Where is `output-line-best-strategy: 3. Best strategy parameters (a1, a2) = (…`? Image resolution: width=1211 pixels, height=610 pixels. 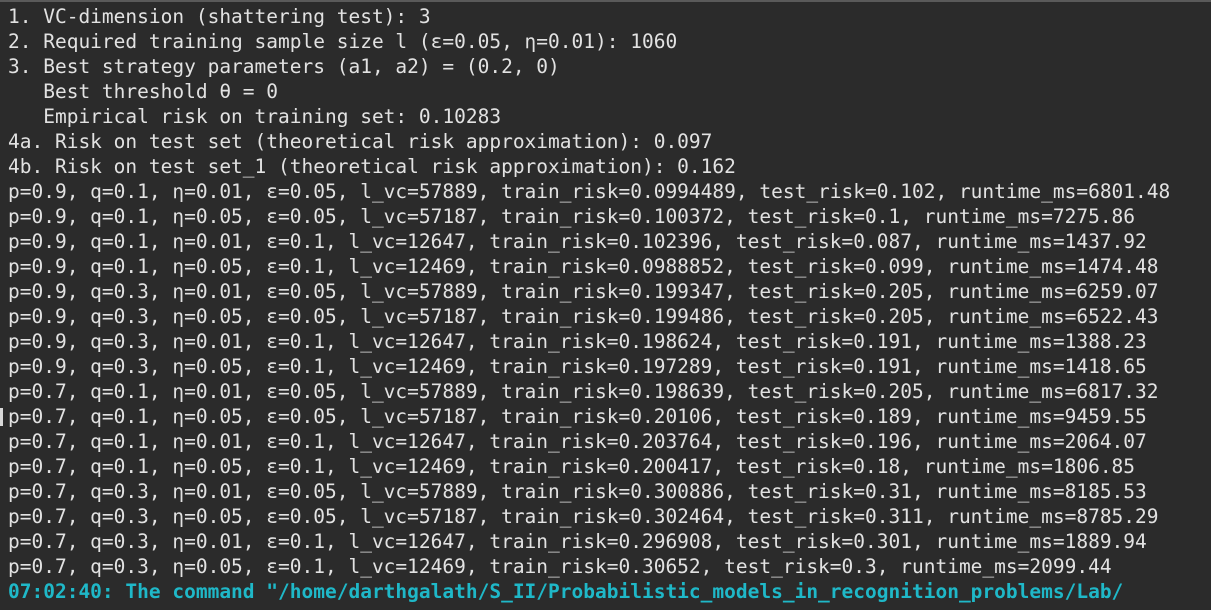 output-line-best-strategy: 3. Best strategy parameters (a1, a2) = (… is located at coordinates (284, 66).